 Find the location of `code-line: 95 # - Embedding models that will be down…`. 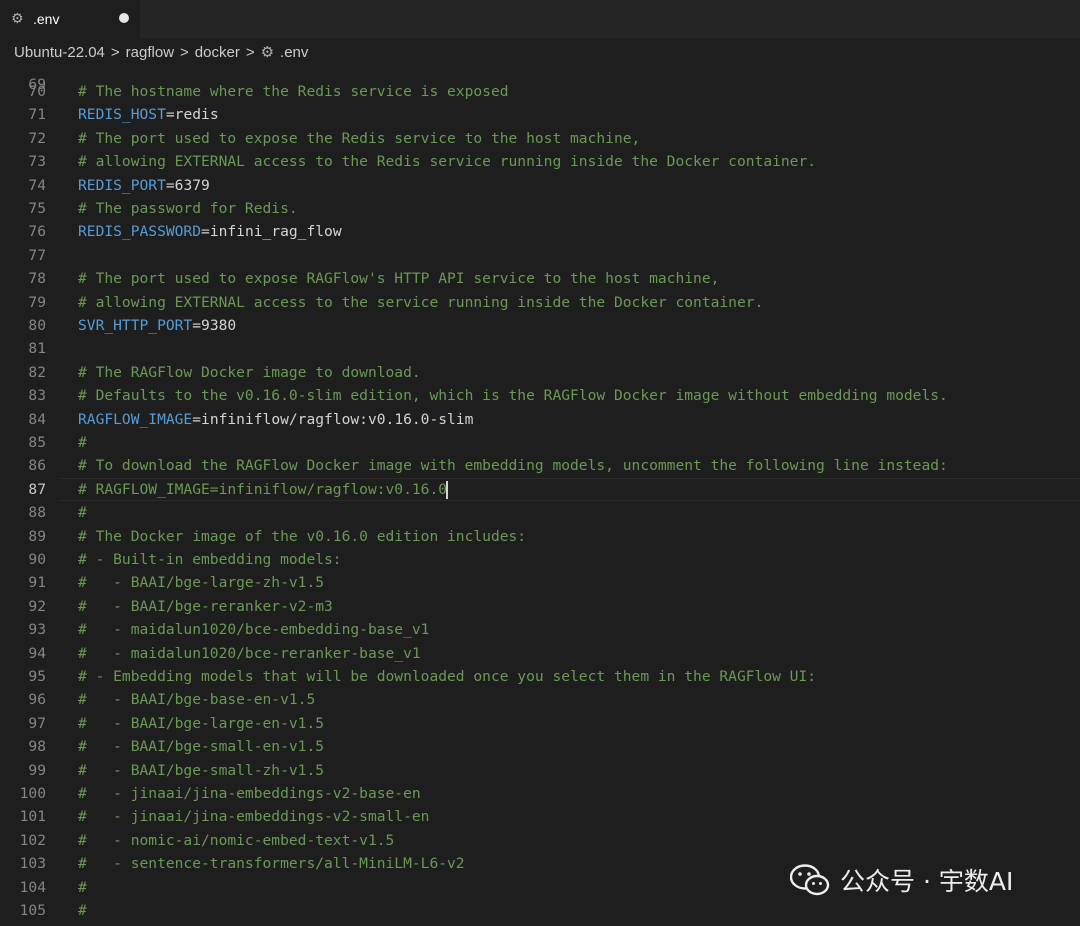

code-line: 95 # - Embedding models that will be down… is located at coordinates (540, 676).